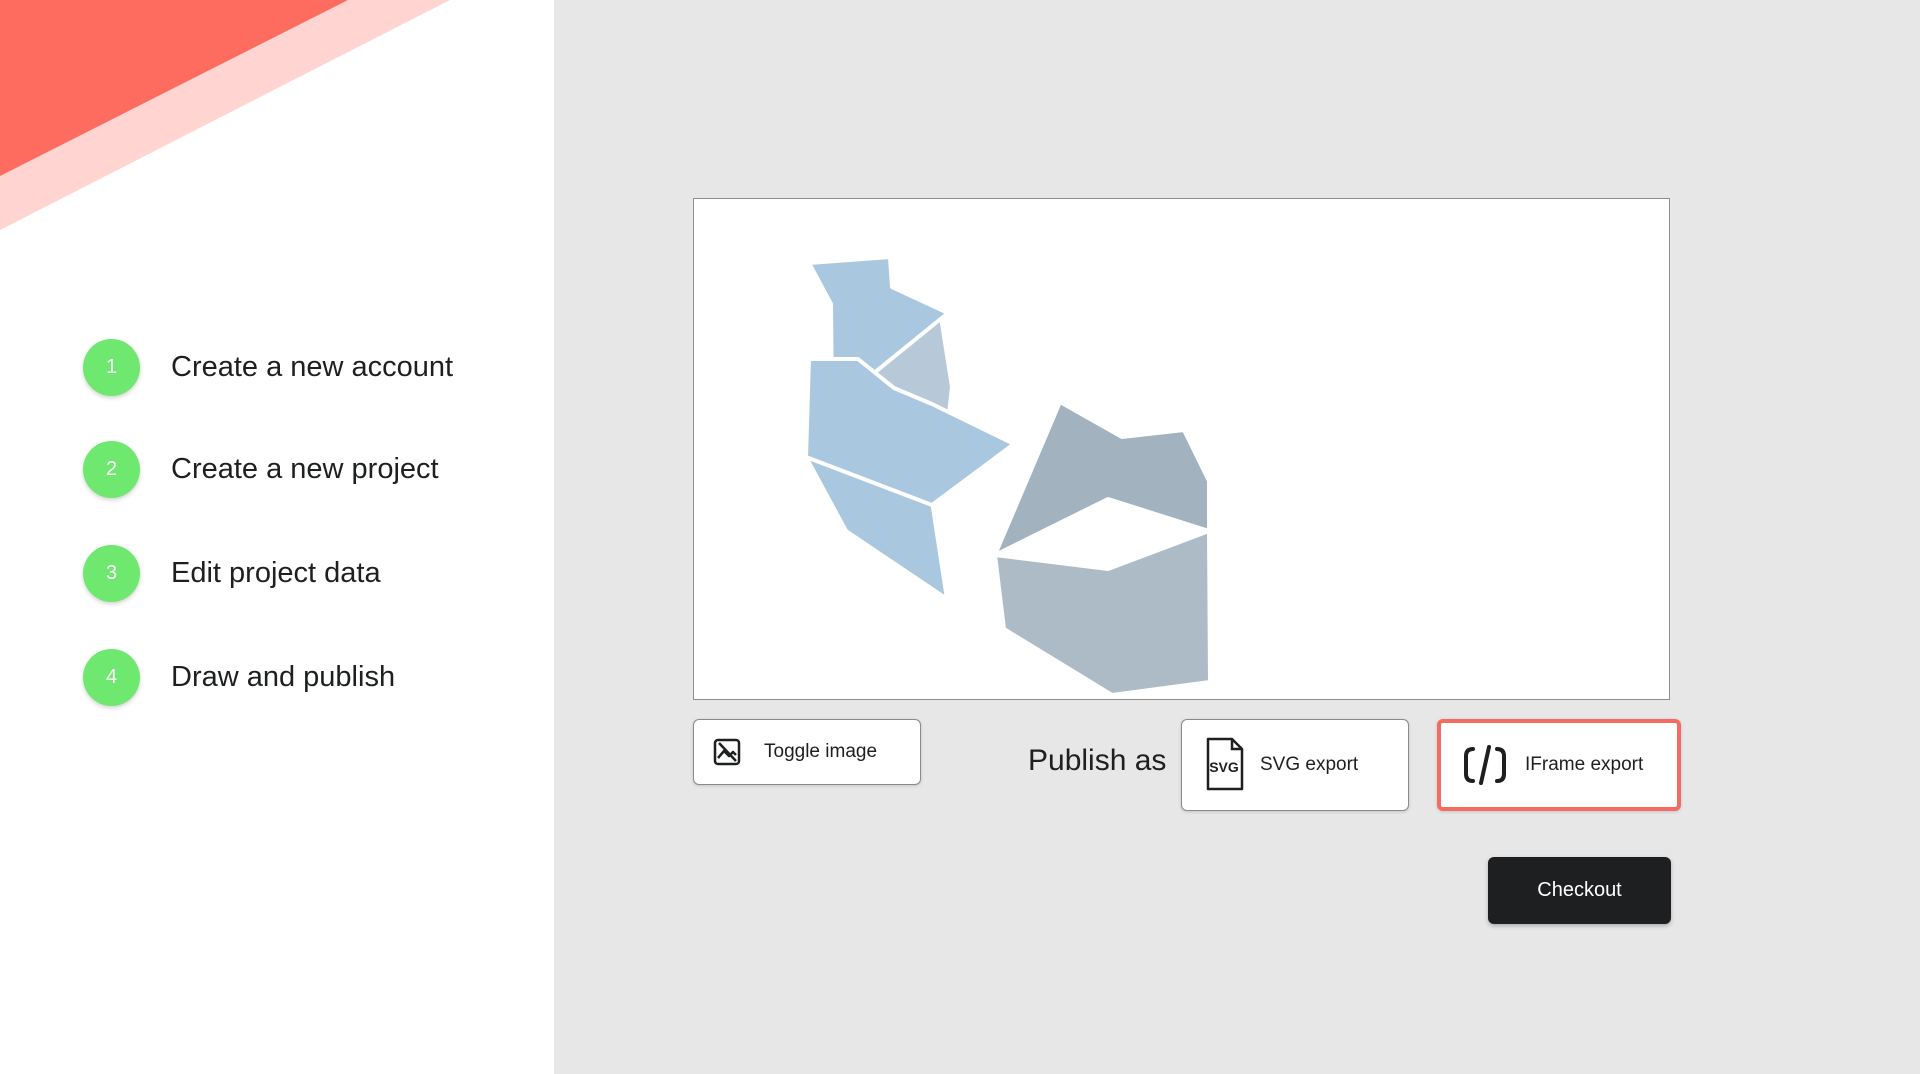 This screenshot has width=1920, height=1074. I want to click on step-number-badge: 4, so click(111, 677).